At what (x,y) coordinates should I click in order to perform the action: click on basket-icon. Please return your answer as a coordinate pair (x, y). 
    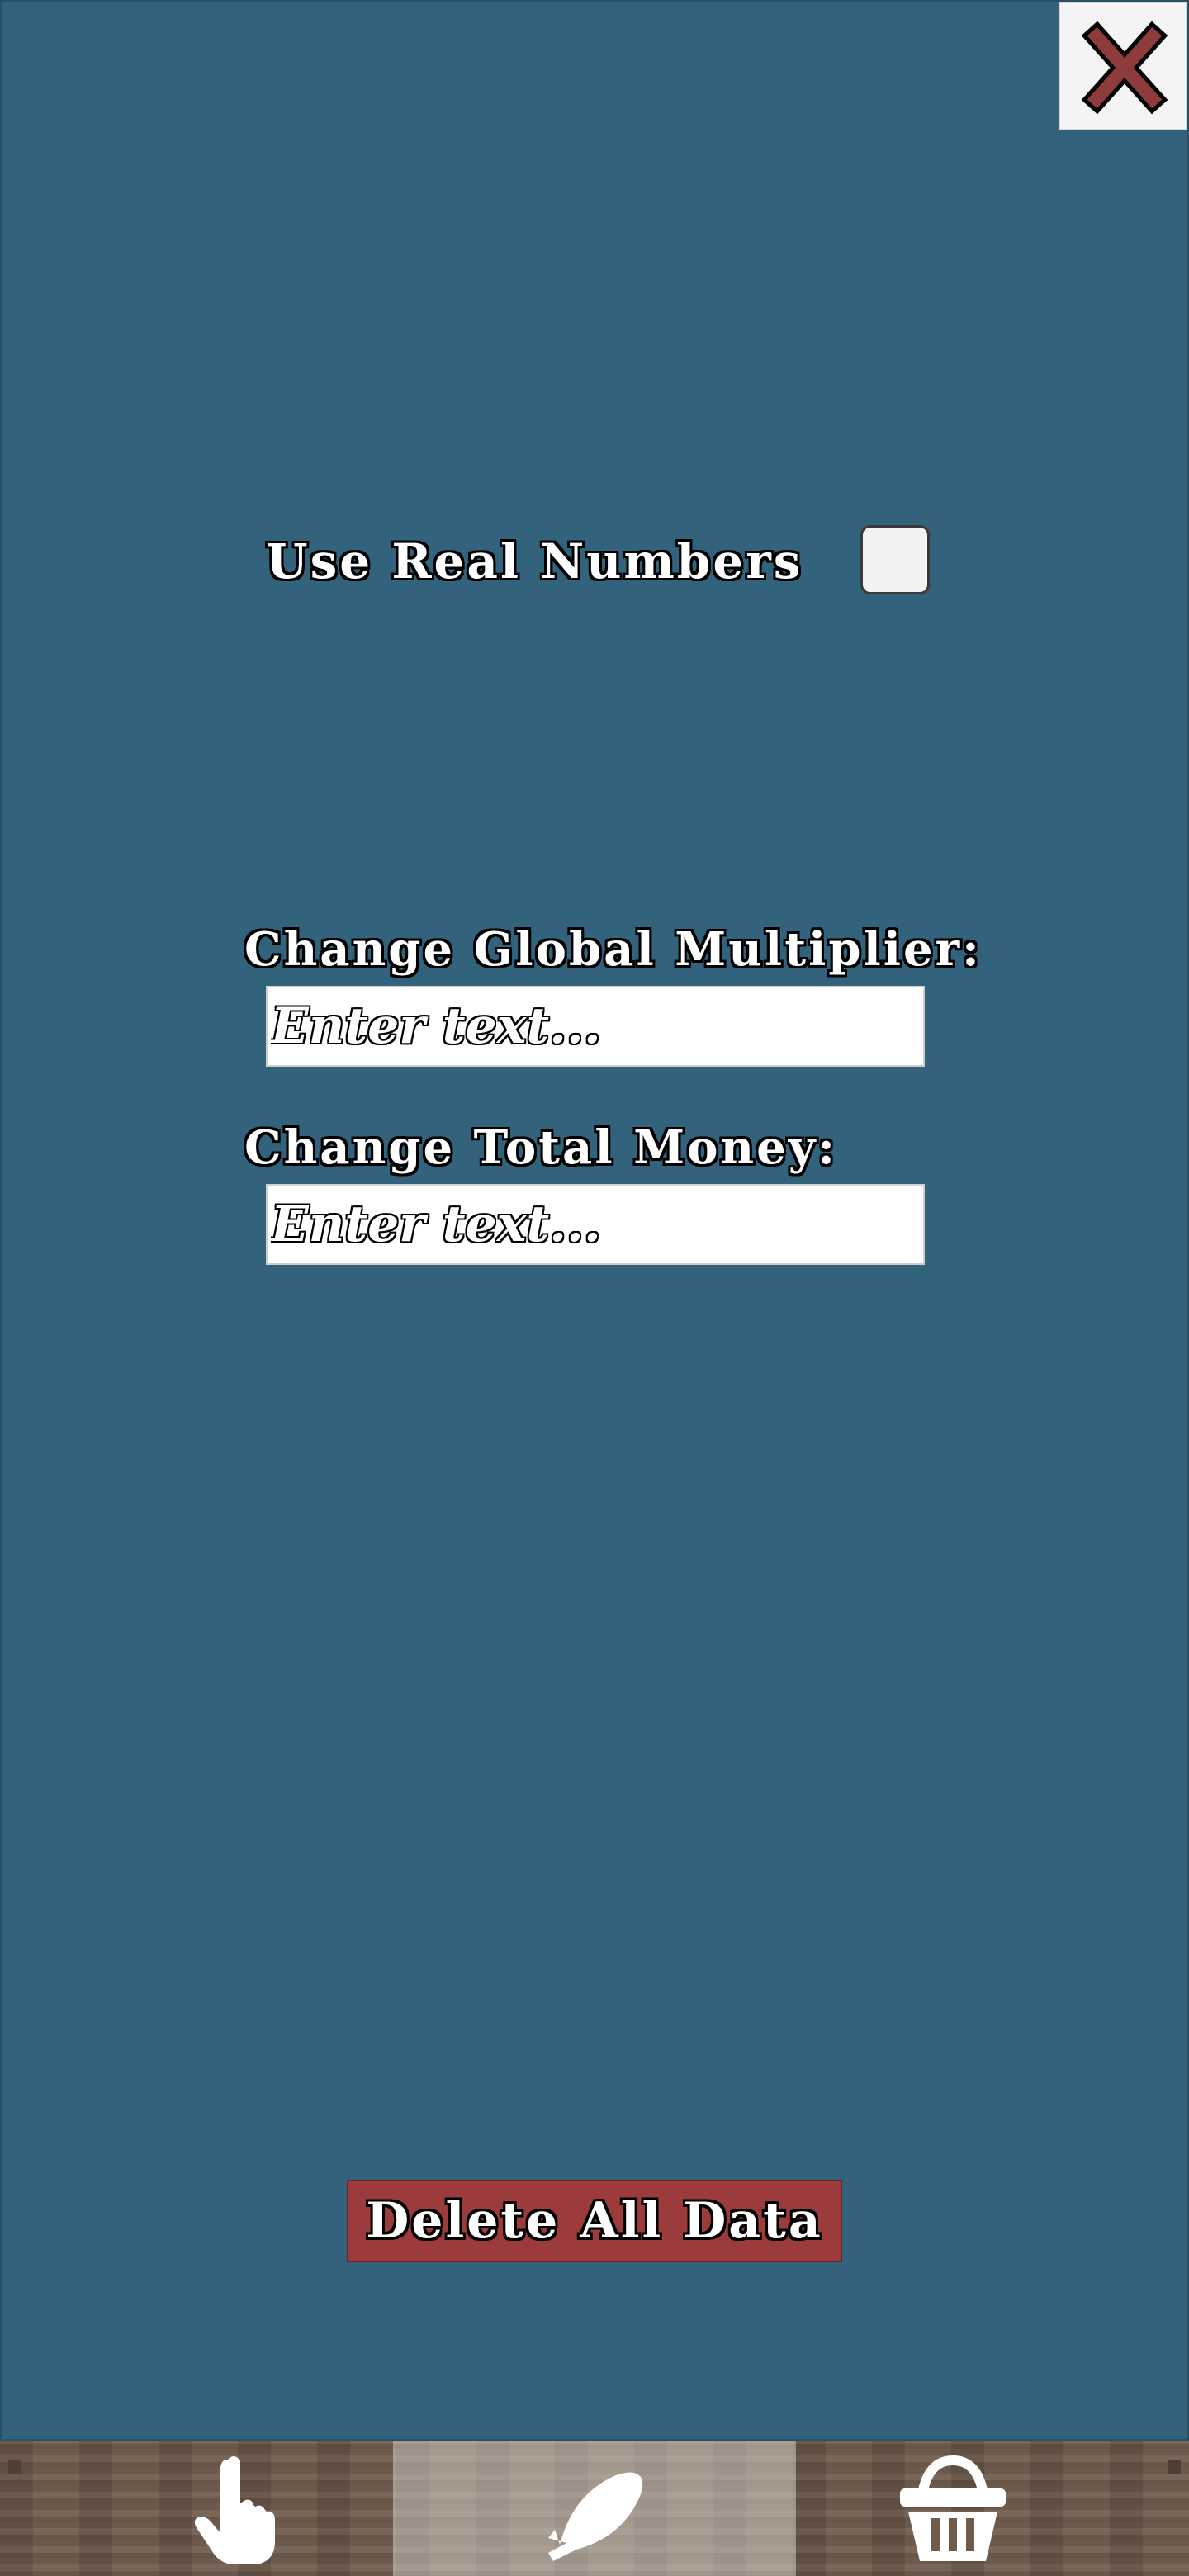
    Looking at the image, I should click on (953, 2508).